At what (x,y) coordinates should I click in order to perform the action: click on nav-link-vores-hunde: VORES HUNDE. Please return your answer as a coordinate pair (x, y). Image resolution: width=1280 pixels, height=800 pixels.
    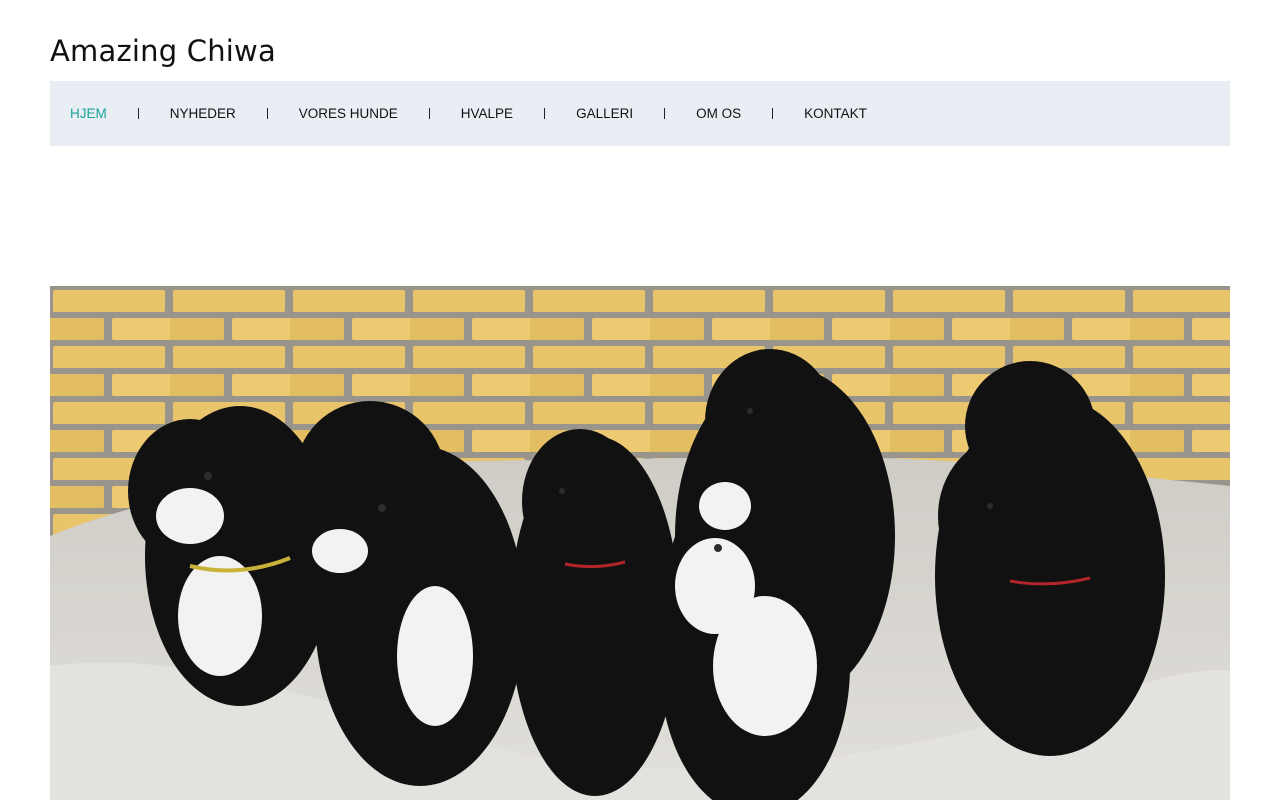
    Looking at the image, I should click on (348, 113).